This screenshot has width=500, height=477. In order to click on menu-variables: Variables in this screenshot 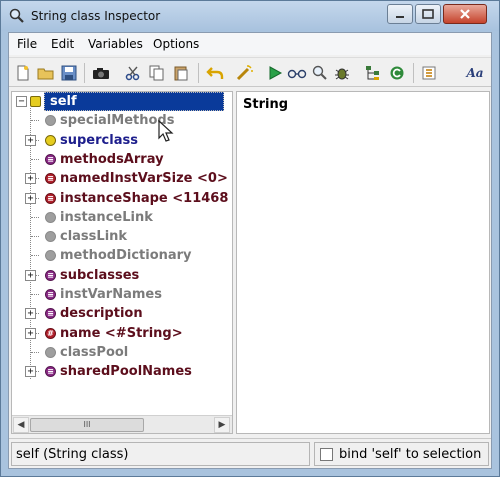, I will do `click(115, 44)`.